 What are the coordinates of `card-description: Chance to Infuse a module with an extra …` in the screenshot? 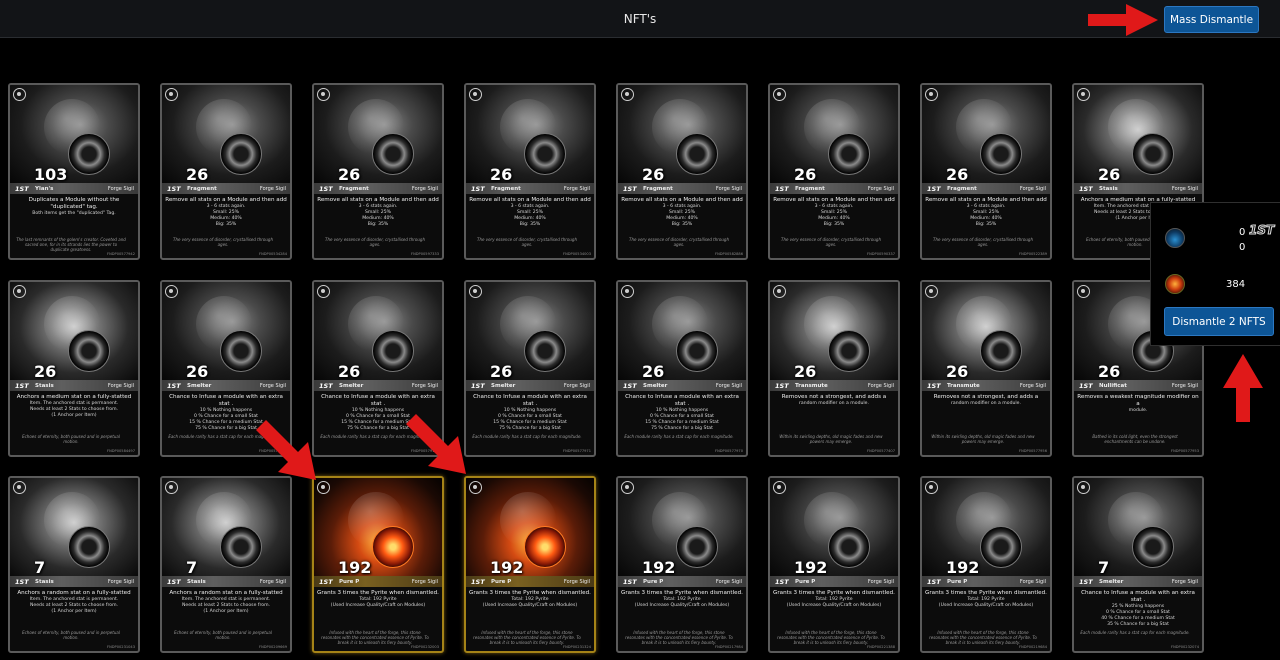 It's located at (1138, 609).